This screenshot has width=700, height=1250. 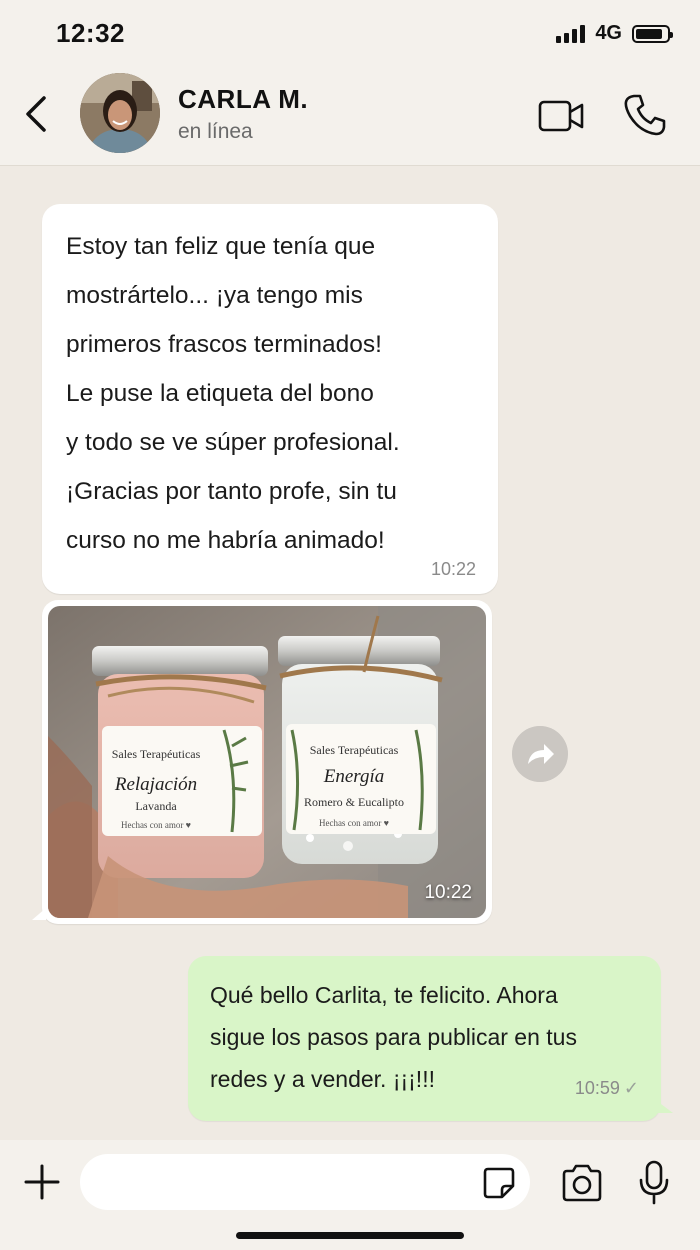 I want to click on contact-name: CARLA M., so click(x=243, y=99).